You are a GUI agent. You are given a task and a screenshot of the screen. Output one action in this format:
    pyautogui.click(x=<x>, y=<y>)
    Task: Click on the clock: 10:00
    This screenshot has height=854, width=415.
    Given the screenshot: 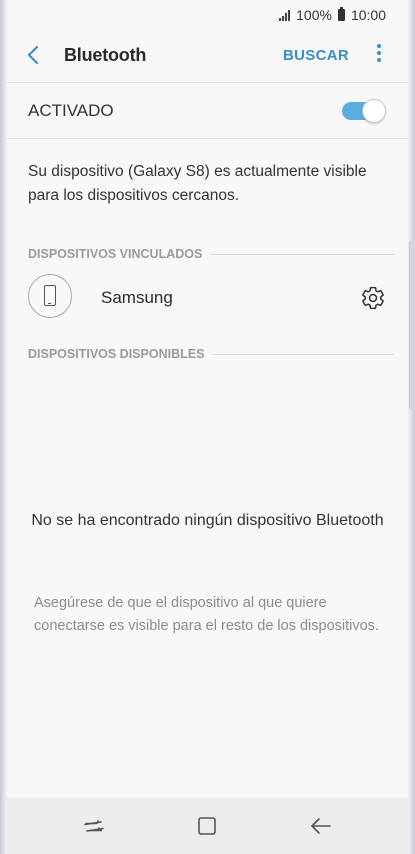 What is the action you would take?
    pyautogui.click(x=368, y=15)
    